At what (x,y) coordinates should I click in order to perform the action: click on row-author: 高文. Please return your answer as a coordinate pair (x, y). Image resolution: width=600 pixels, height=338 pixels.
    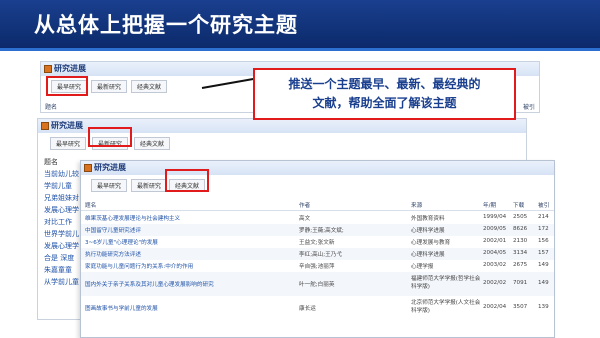
    Looking at the image, I should click on (305, 219).